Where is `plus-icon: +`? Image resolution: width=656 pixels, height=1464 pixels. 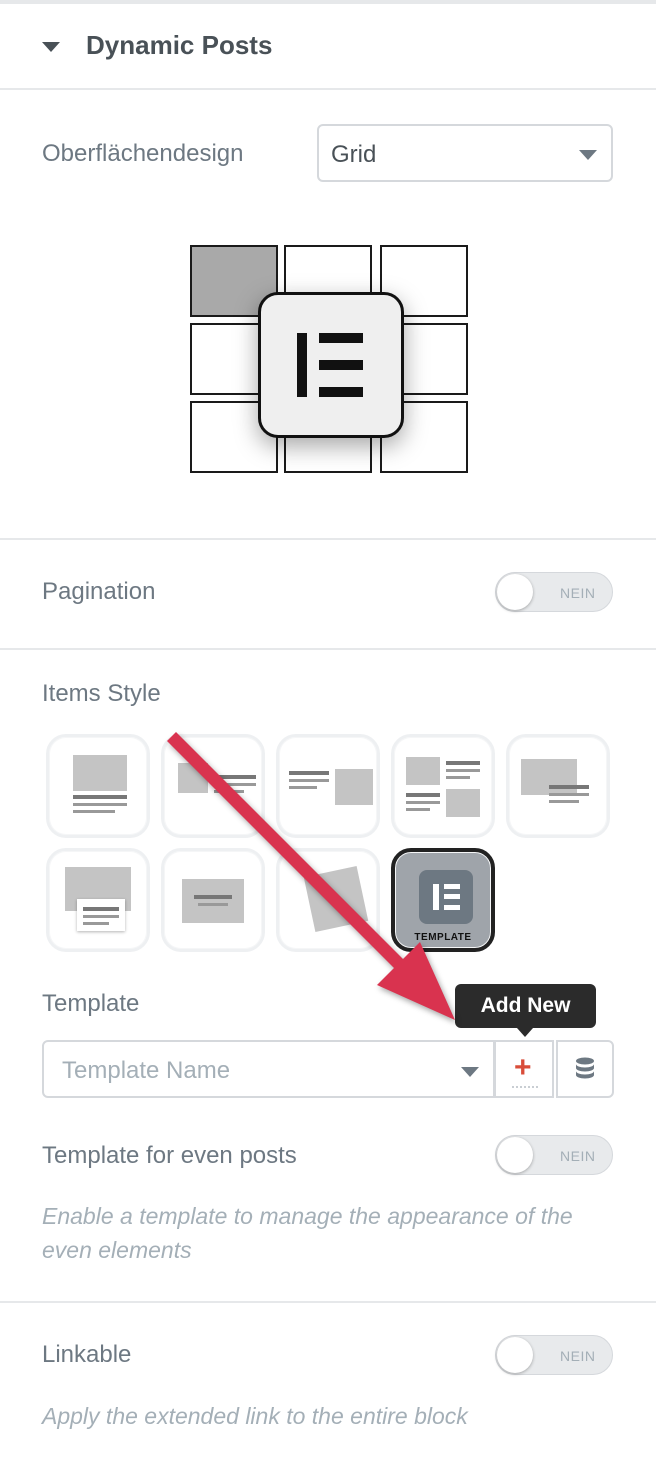
plus-icon: + is located at coordinates (523, 1067).